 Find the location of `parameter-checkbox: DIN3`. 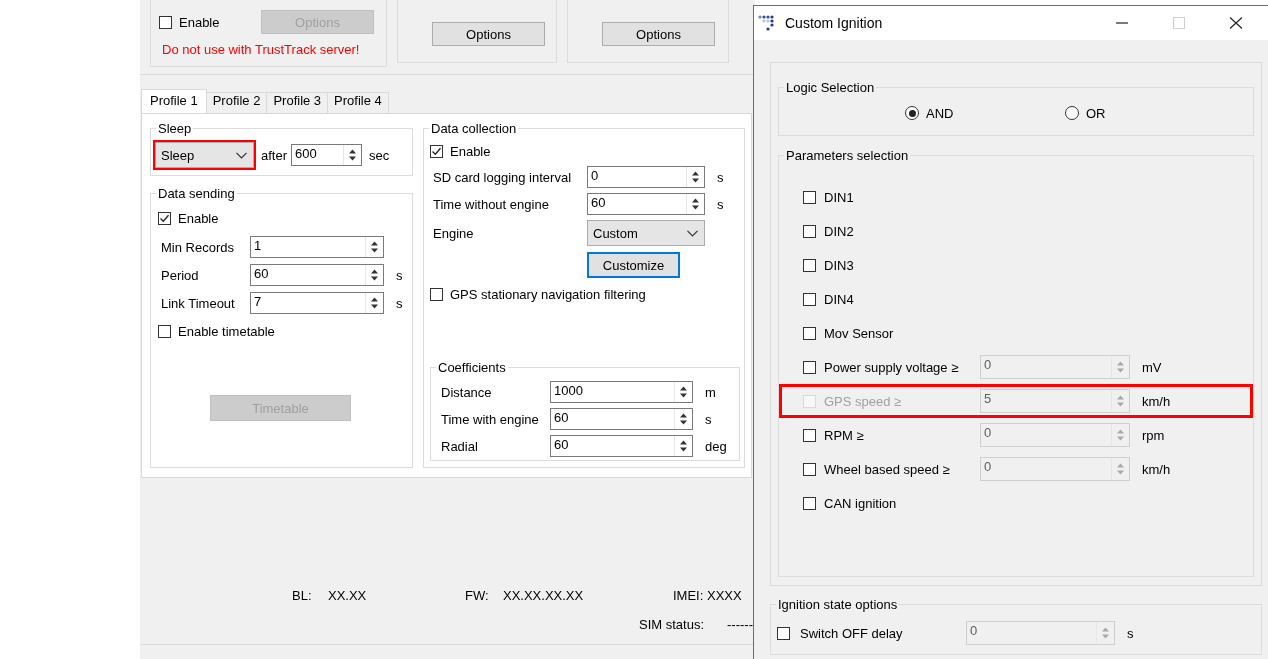

parameter-checkbox: DIN3 is located at coordinates (828, 265).